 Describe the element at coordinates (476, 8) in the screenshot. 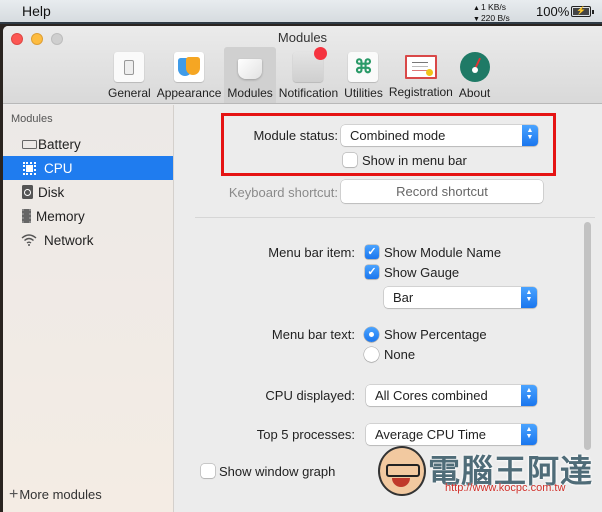

I see `upload-arrow-icon: ▲` at that location.